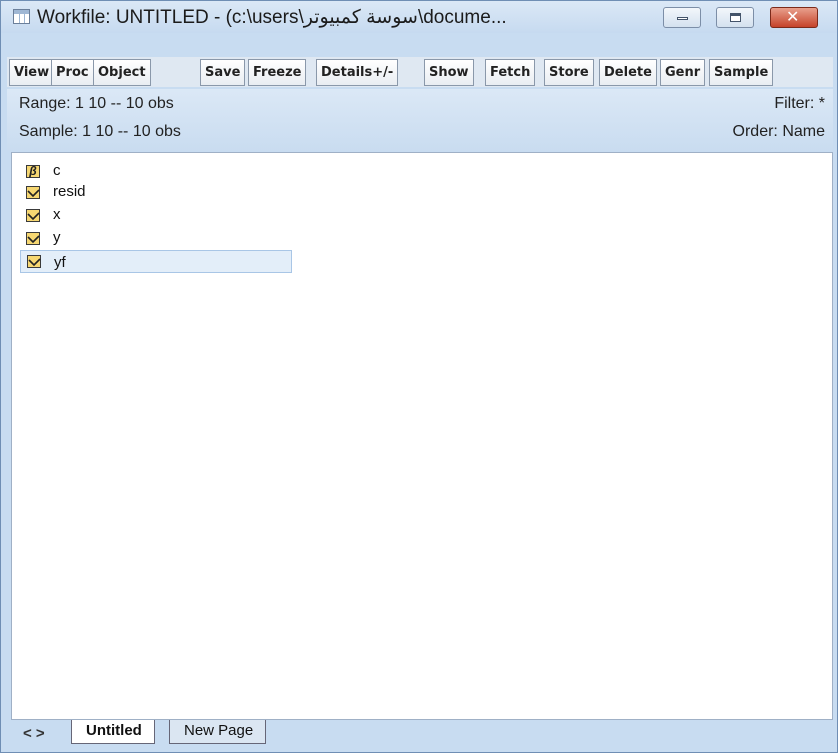 The height and width of the screenshot is (753, 838). Describe the element at coordinates (277, 72) in the screenshot. I see `freeze-button: Freeze` at that location.